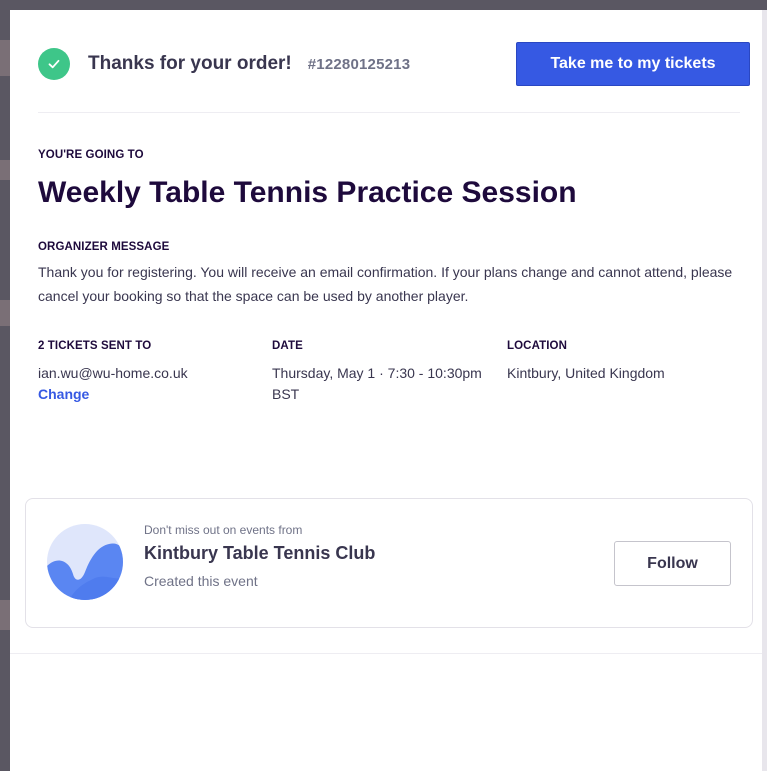 The height and width of the screenshot is (771, 767). I want to click on change-email-link: Change, so click(63, 394).